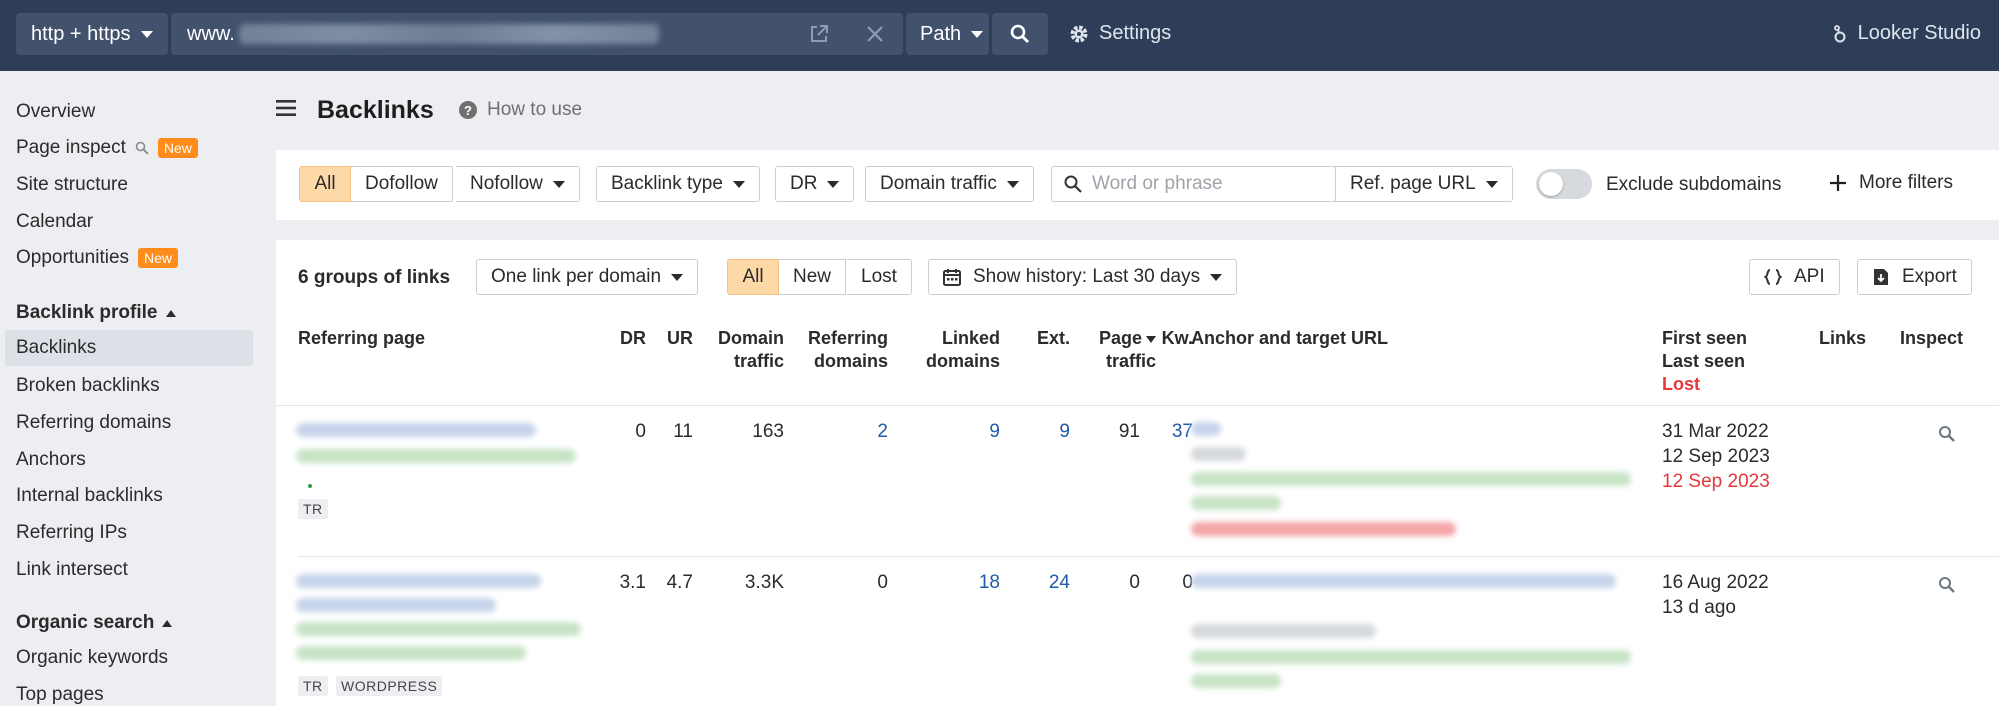  Describe the element at coordinates (286, 108) in the screenshot. I see `hamburger-menu-icon` at that location.